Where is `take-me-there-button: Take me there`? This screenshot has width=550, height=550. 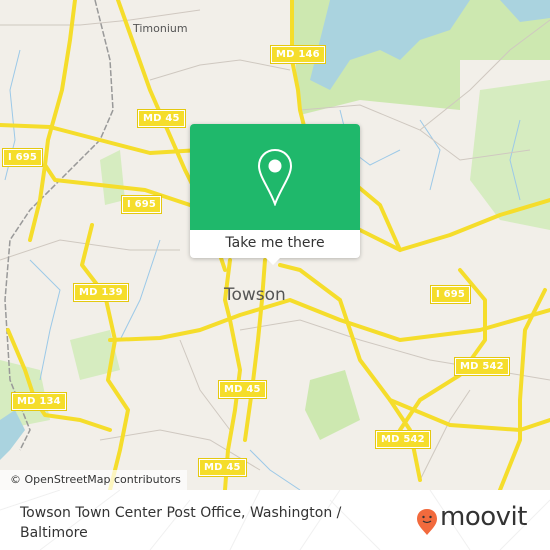
take-me-there-button: Take me there is located at coordinates (275, 244).